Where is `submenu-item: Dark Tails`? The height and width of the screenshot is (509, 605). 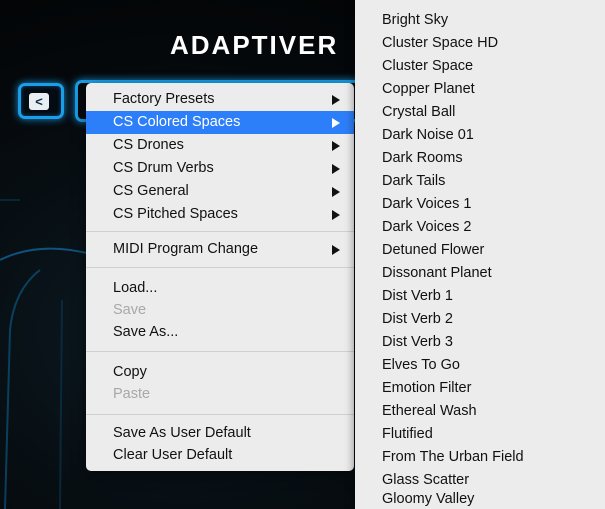 submenu-item: Dark Tails is located at coordinates (413, 181).